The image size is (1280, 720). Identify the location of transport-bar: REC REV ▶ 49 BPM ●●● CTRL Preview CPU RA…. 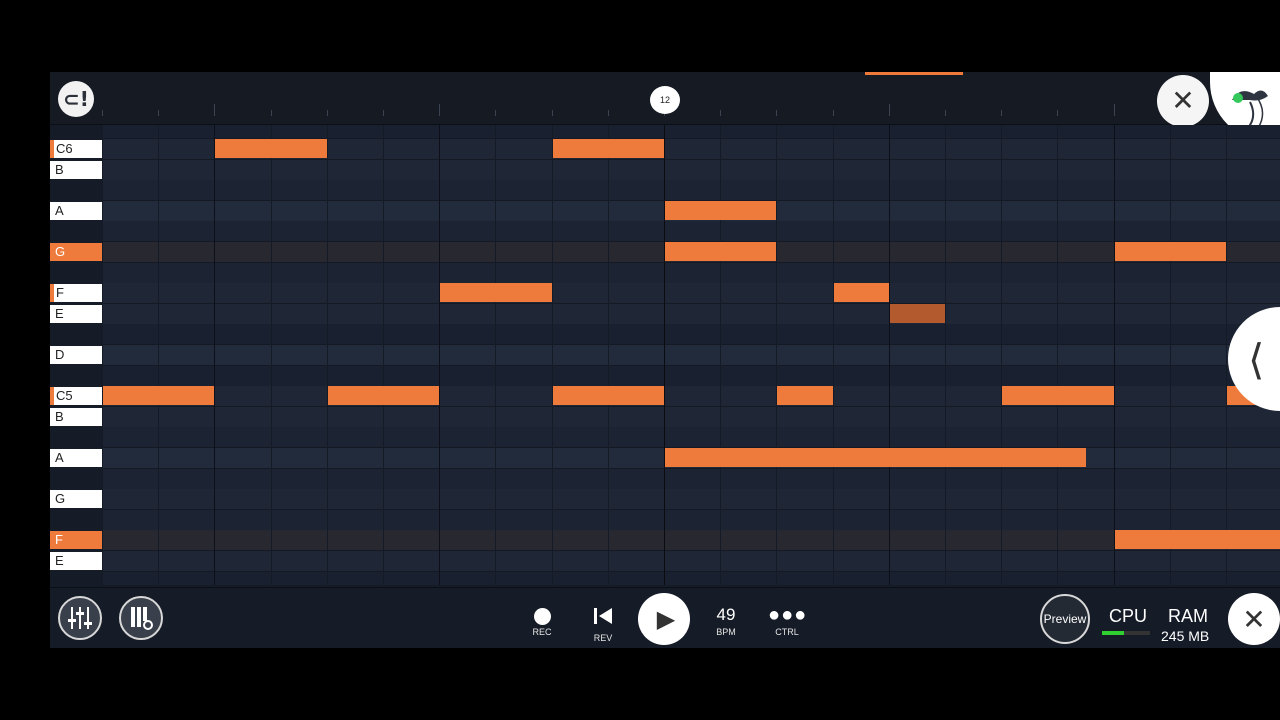
(665, 617).